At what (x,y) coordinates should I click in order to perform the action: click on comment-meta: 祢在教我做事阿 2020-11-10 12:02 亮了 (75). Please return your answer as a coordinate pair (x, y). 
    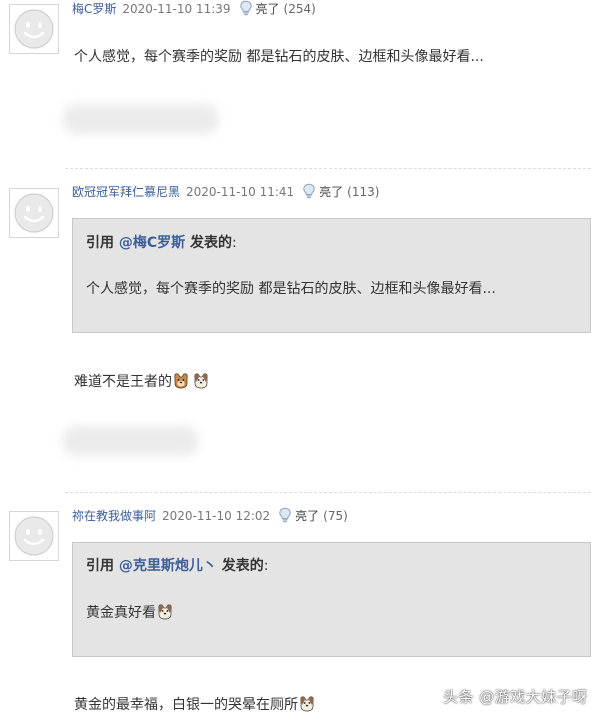
    Looking at the image, I should click on (210, 517).